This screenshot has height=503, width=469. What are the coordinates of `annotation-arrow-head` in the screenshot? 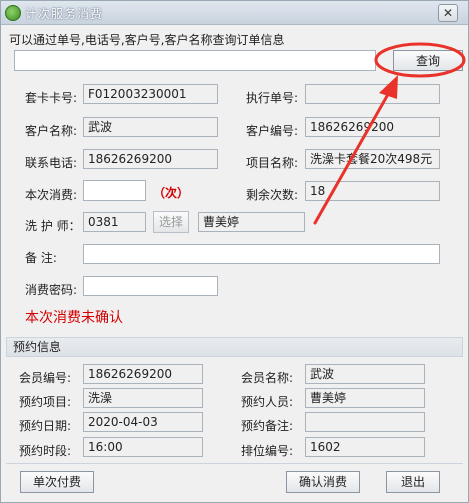 It's located at (388, 87).